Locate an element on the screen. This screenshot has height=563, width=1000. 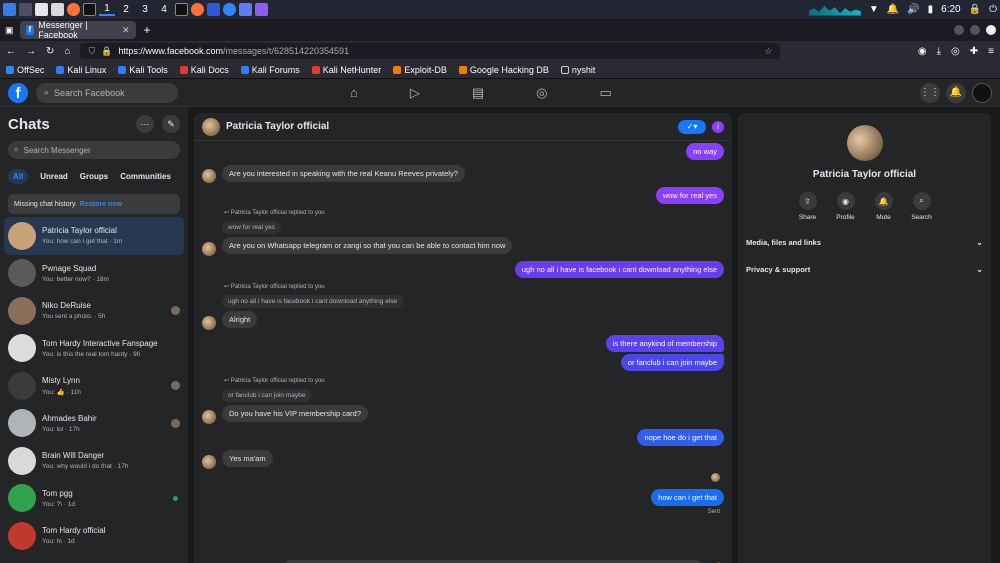
close-window-button is located at coordinates (991, 30).